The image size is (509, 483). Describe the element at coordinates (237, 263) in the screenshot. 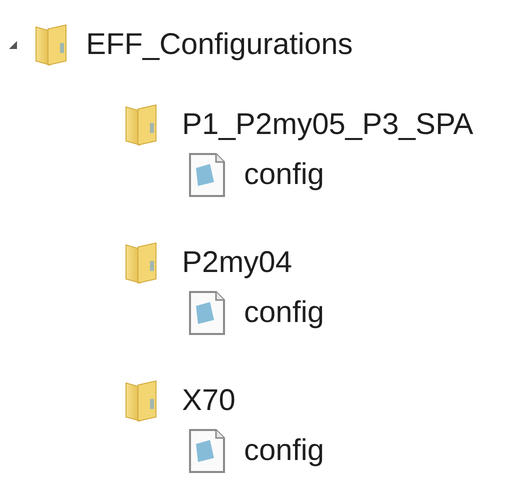

I see `tree-item: P2my04` at that location.